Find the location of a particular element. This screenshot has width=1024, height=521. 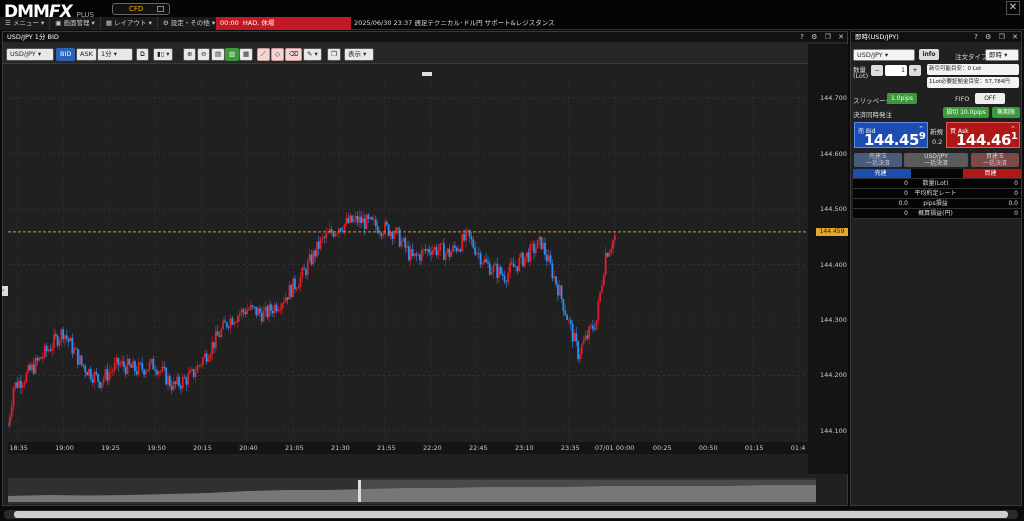

bottom-scrollbar is located at coordinates (512, 514).